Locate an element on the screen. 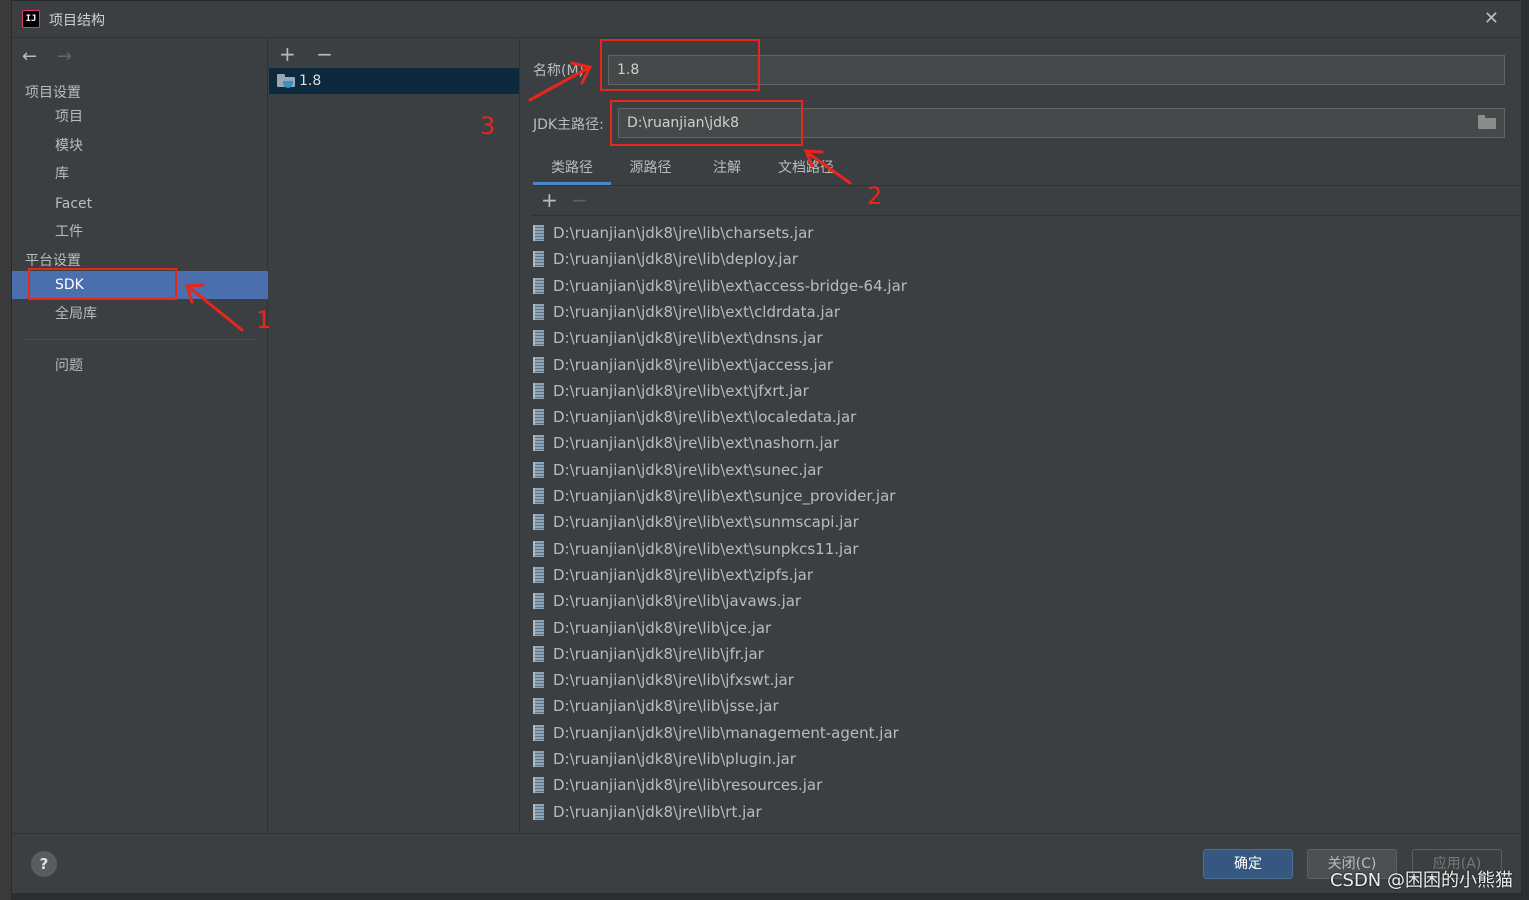 Image resolution: width=1529 pixels, height=900 pixels. classpath-item-label: D:\ruanjian\jdk8\jre\lib\resources.jar is located at coordinates (688, 785).